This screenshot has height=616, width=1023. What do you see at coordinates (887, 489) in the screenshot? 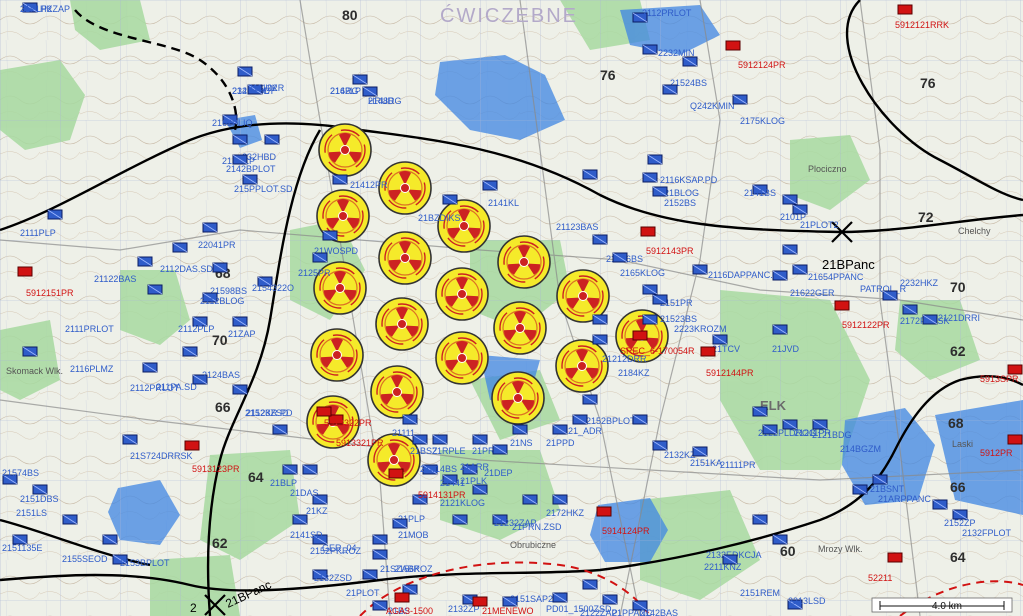
I see `friendly-unit-label: 21BSNT` at bounding box center [887, 489].